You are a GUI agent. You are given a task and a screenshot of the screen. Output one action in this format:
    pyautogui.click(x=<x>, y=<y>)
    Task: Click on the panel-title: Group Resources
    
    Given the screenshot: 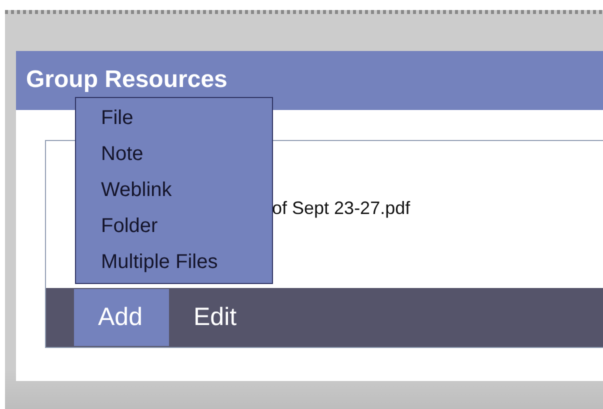 What is the action you would take?
    pyautogui.click(x=127, y=80)
    